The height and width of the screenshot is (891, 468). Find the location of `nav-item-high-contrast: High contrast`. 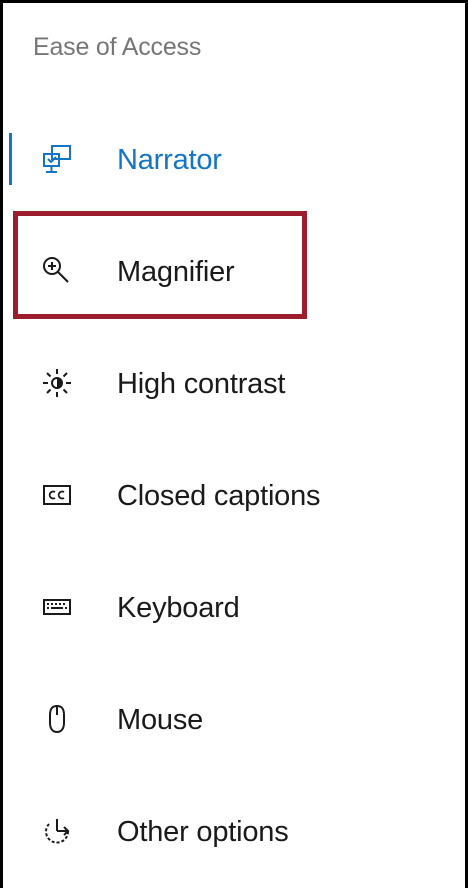

nav-item-high-contrast: High contrast is located at coordinates (234, 387).